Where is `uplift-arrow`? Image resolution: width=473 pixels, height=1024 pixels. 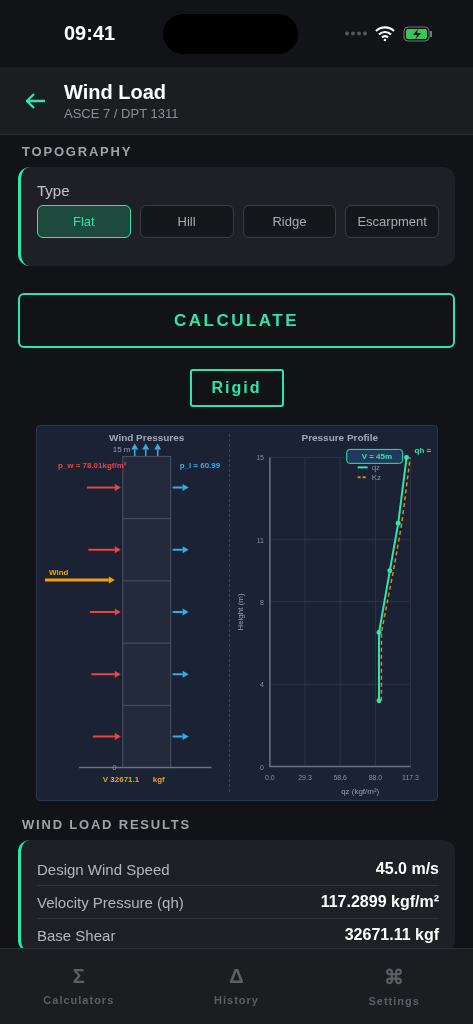
uplift-arrow is located at coordinates (135, 450).